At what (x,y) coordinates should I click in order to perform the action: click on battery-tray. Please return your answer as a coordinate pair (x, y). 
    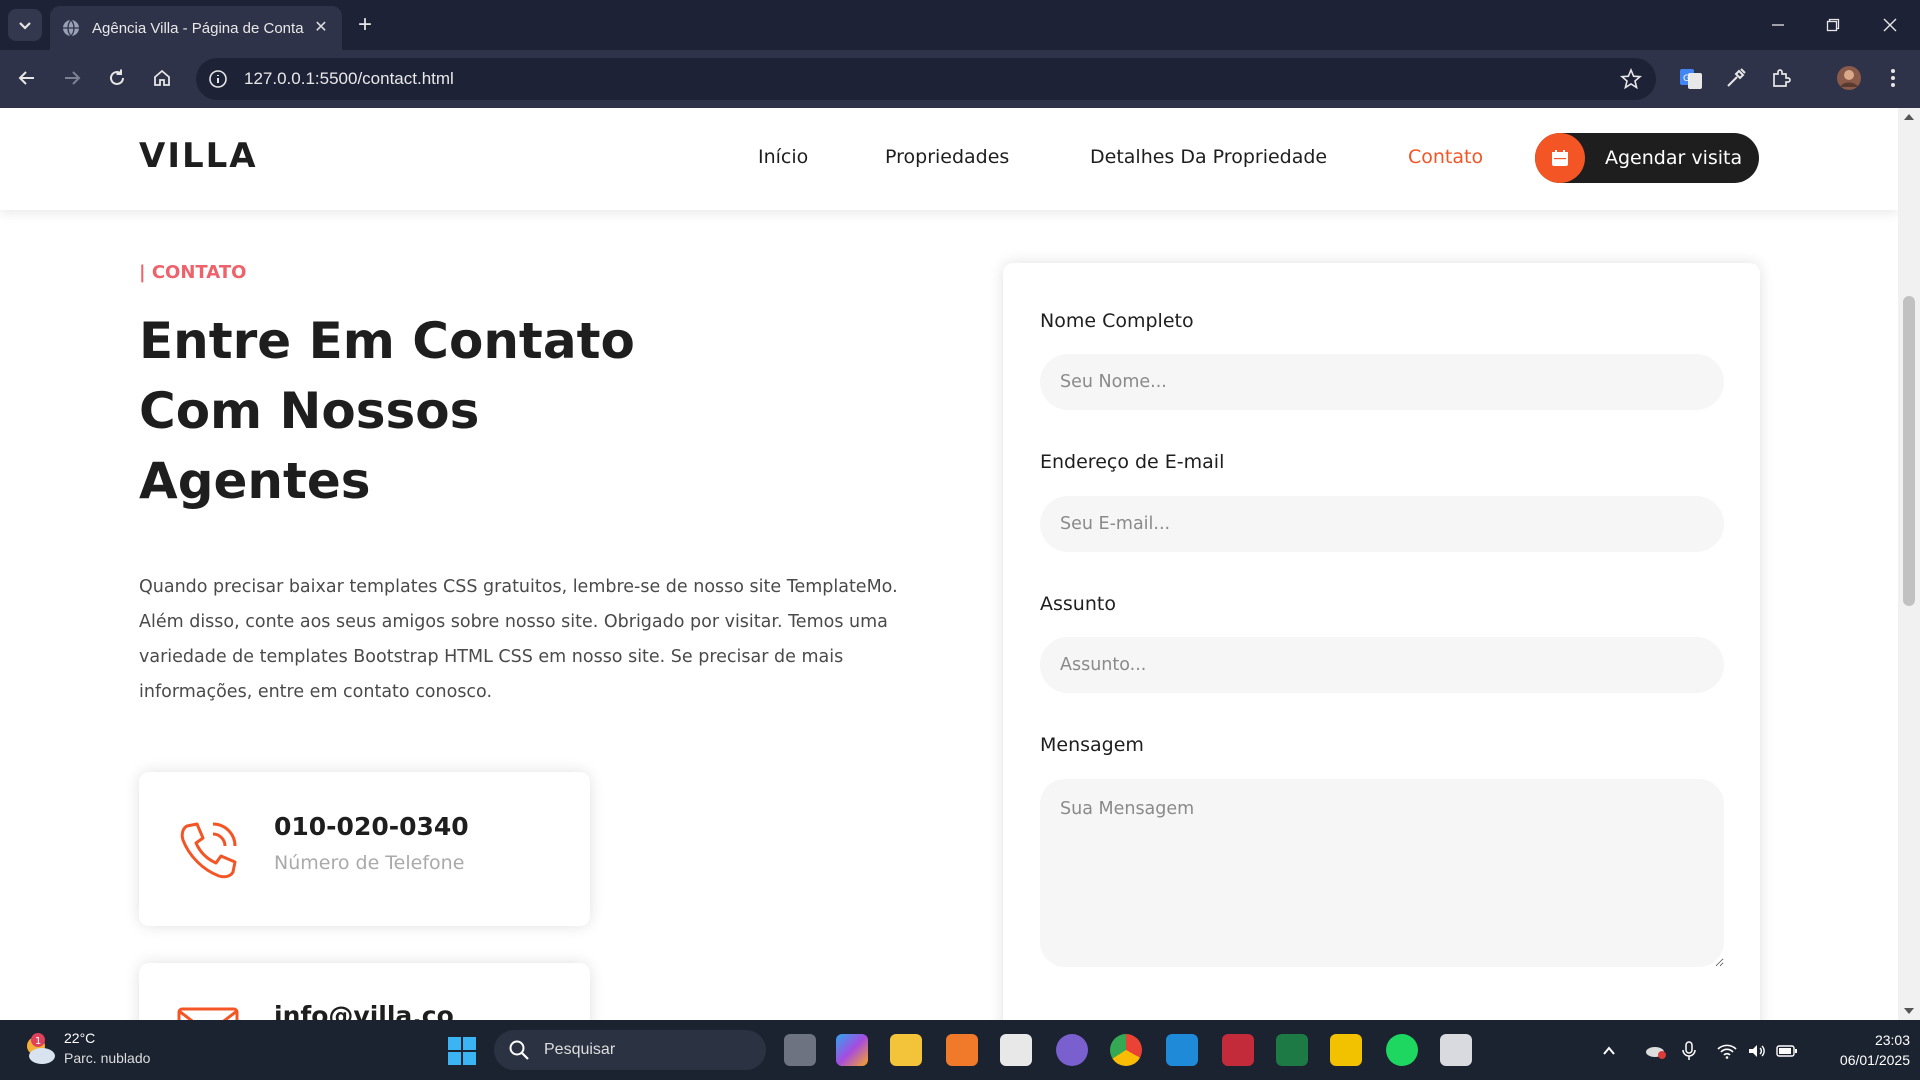
    Looking at the image, I should click on (1787, 1051).